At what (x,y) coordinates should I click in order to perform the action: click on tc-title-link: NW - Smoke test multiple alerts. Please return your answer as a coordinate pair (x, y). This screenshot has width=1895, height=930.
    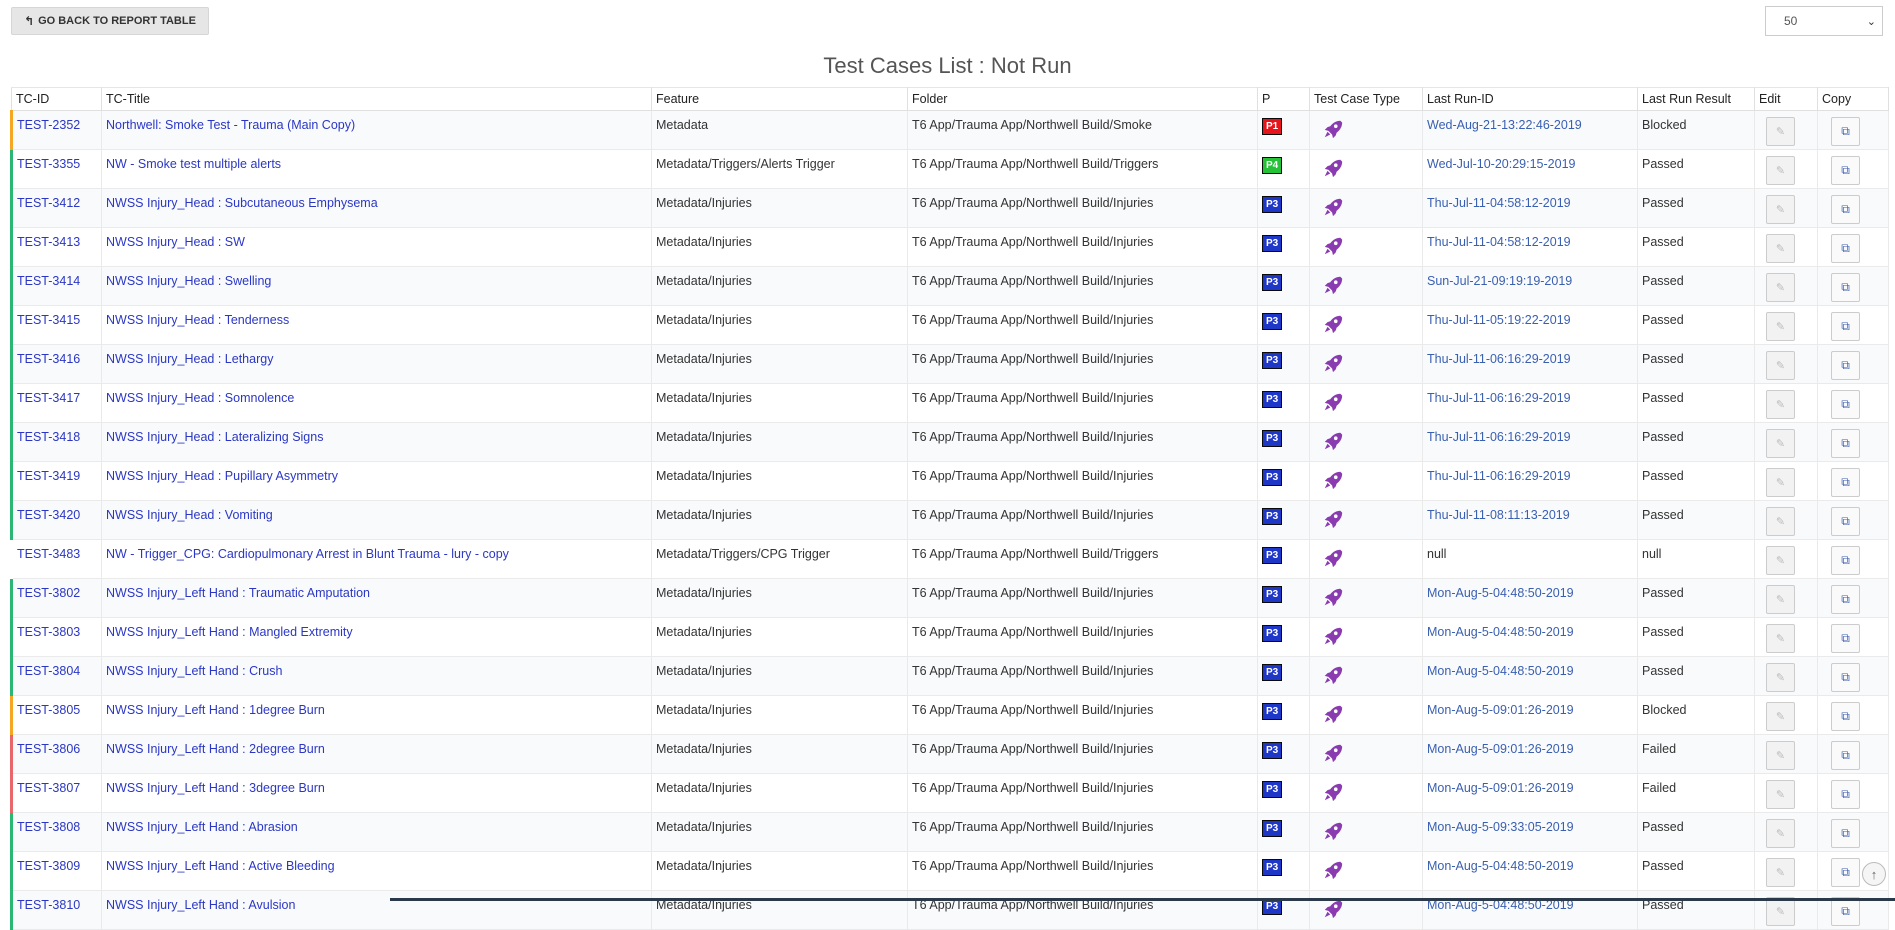
    Looking at the image, I should click on (376, 169).